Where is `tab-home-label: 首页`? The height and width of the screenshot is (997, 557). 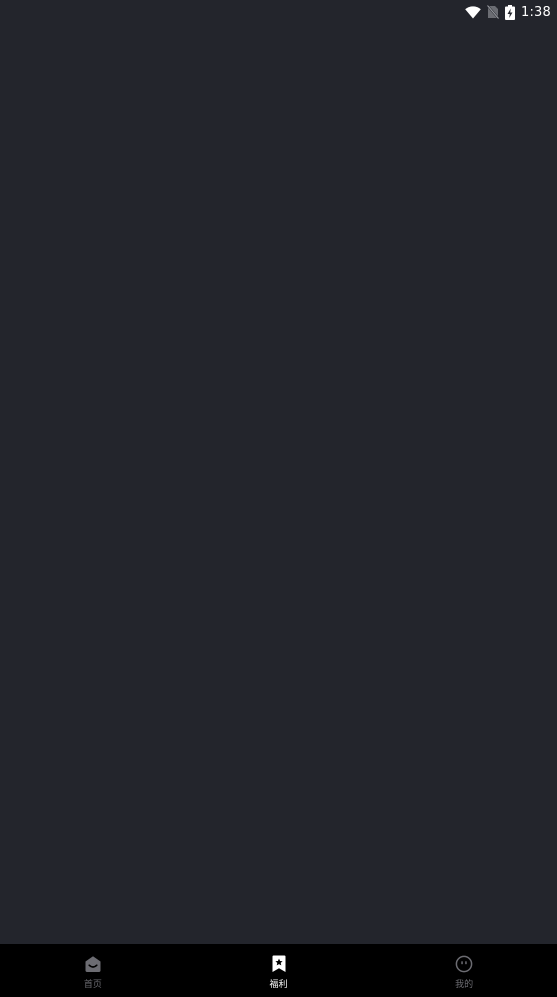
tab-home-label: 首页 is located at coordinates (92, 984).